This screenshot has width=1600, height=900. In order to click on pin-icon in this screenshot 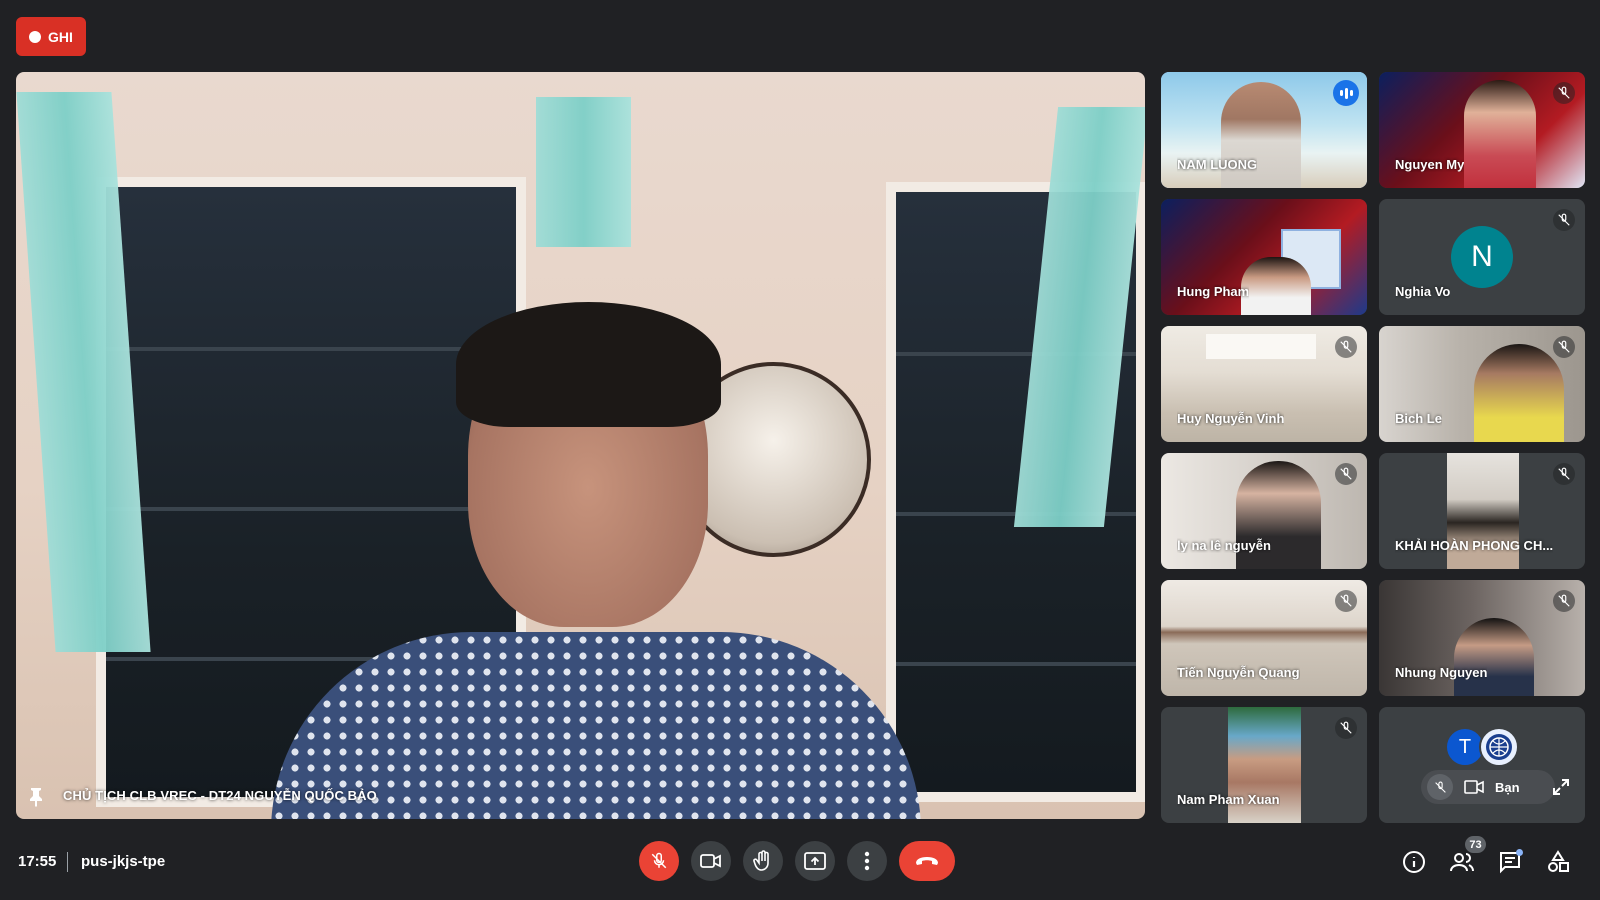, I will do `click(36, 797)`.